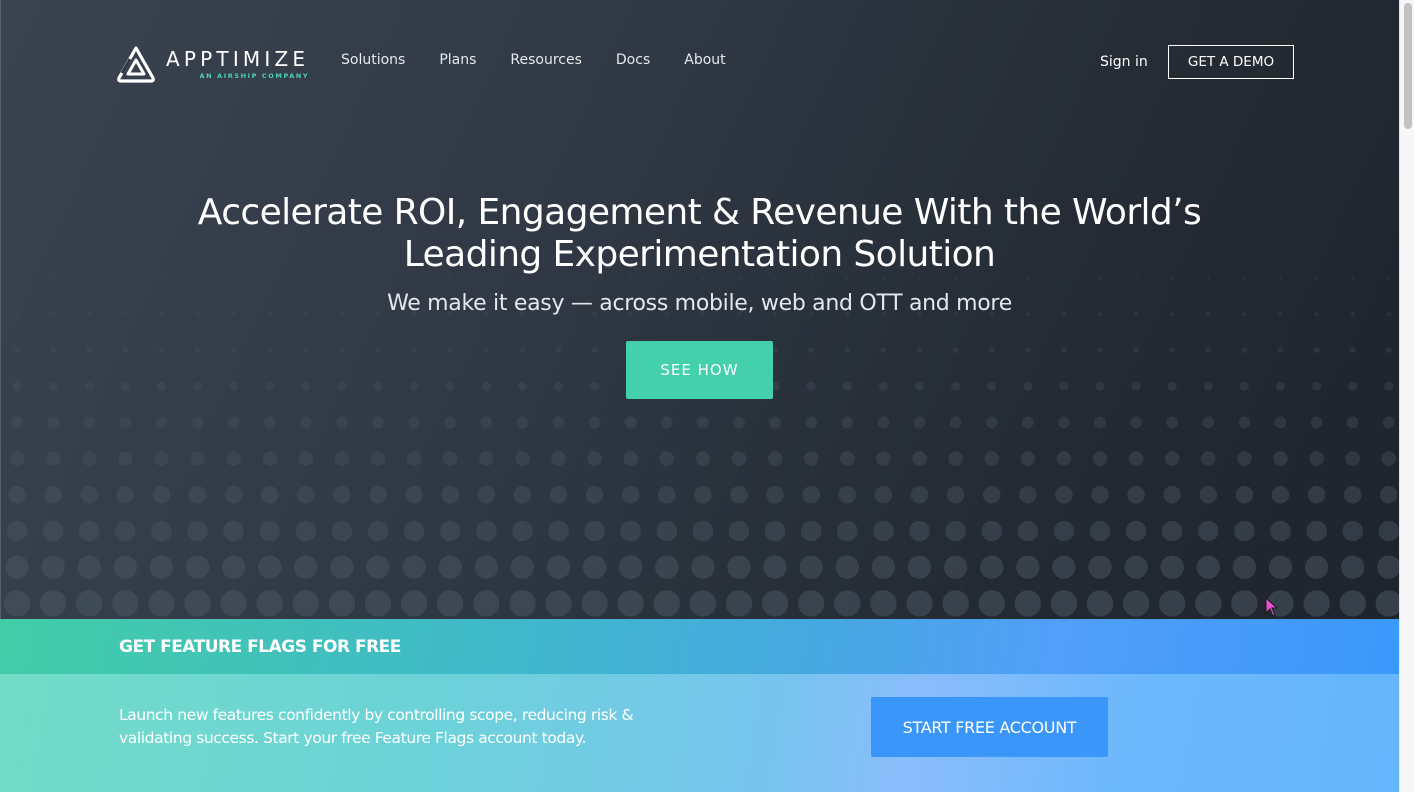 This screenshot has width=1414, height=792. What do you see at coordinates (373, 60) in the screenshot?
I see `nav-link-solutions: Solutions` at bounding box center [373, 60].